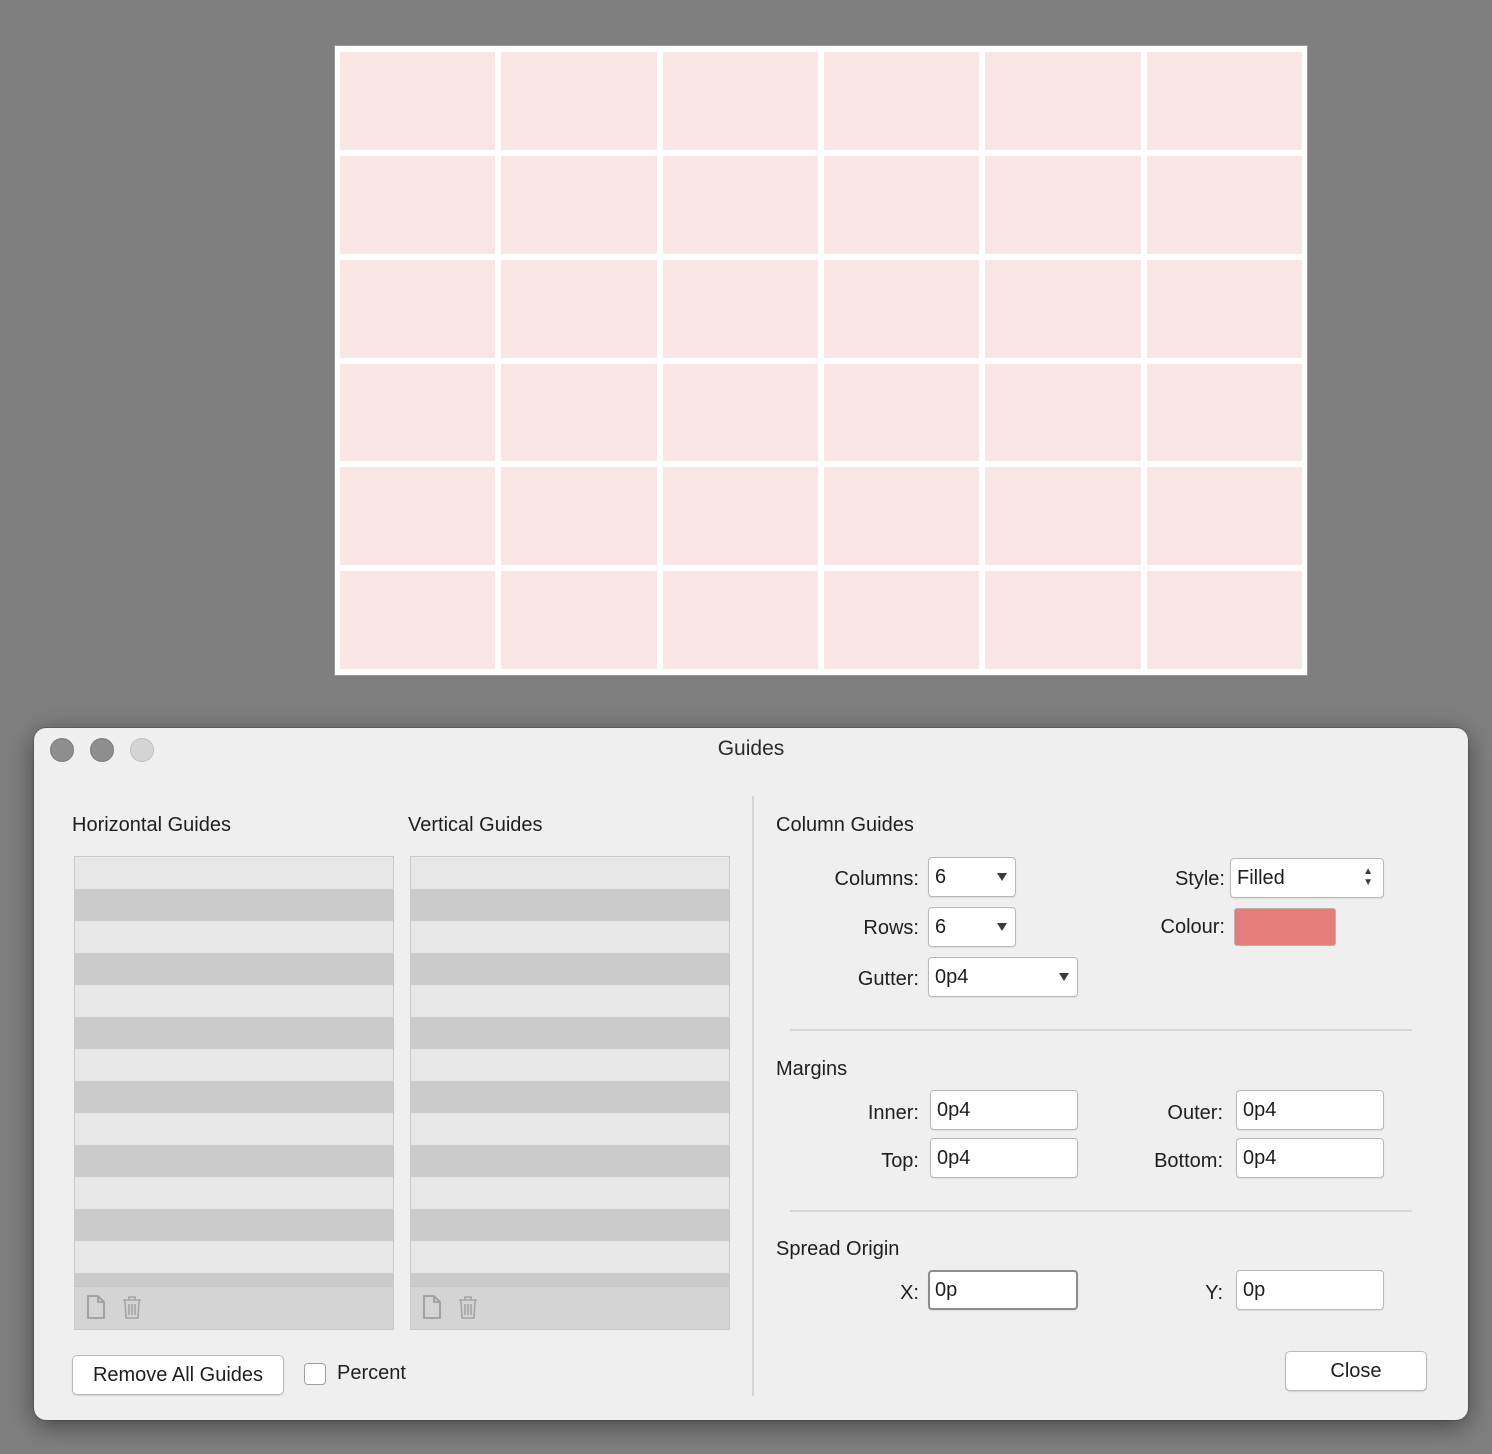 The width and height of the screenshot is (1492, 1454). I want to click on remove-all-guides-button: Remove All Guides, so click(178, 1375).